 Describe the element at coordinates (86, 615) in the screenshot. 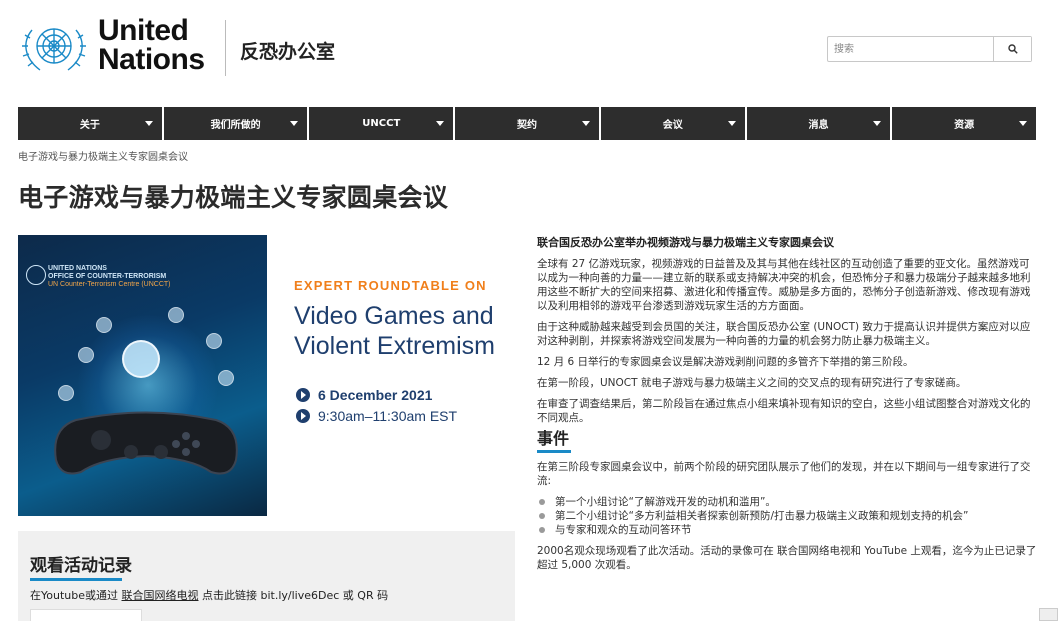

I see `qr-code-image` at that location.